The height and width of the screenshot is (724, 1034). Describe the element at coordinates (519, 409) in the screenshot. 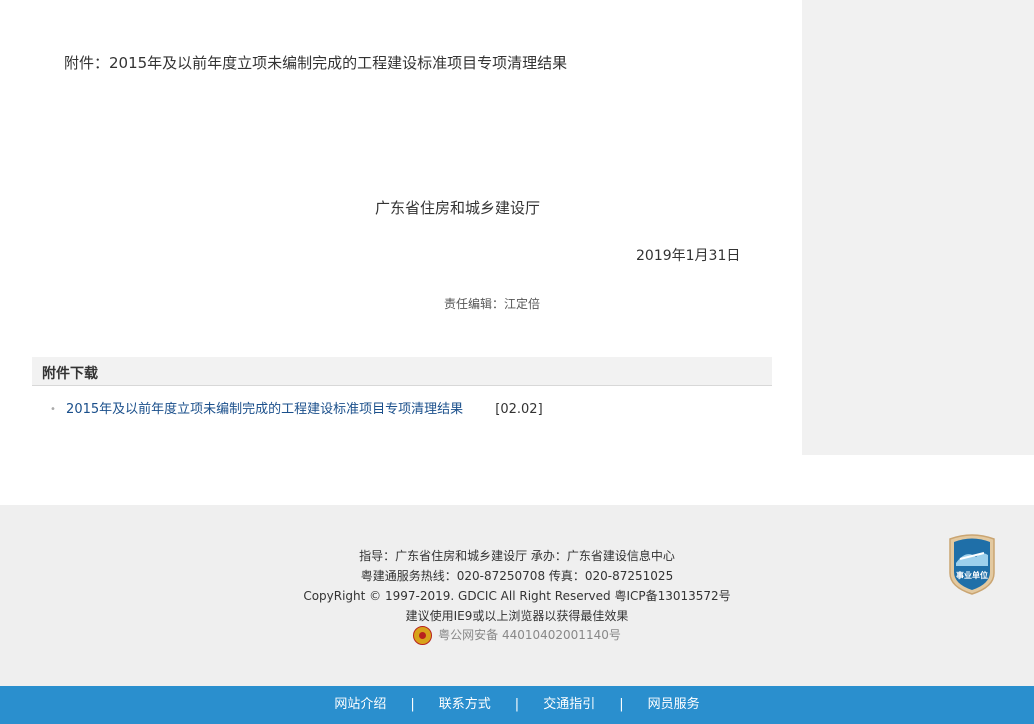

I see `attachment-file-size: [02.02]` at that location.